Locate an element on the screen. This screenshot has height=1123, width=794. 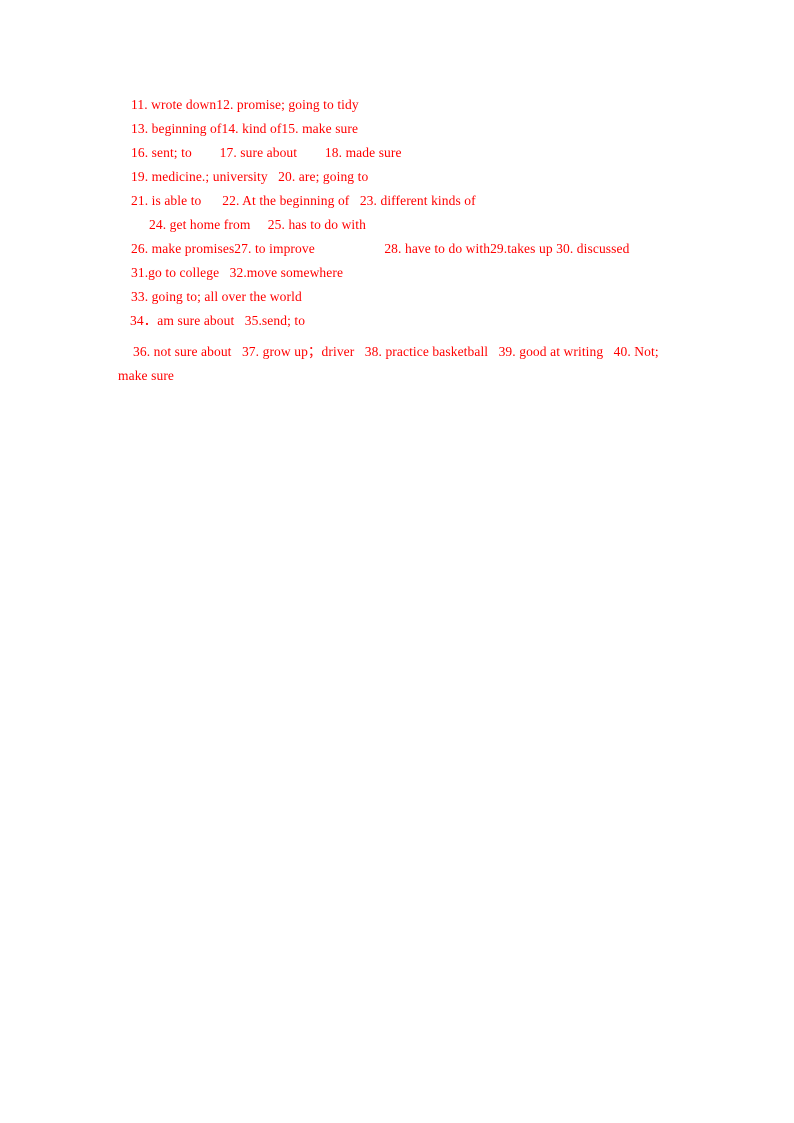
answer-line-34-35: 34．am sure about 35.send; to is located at coordinates (218, 320).